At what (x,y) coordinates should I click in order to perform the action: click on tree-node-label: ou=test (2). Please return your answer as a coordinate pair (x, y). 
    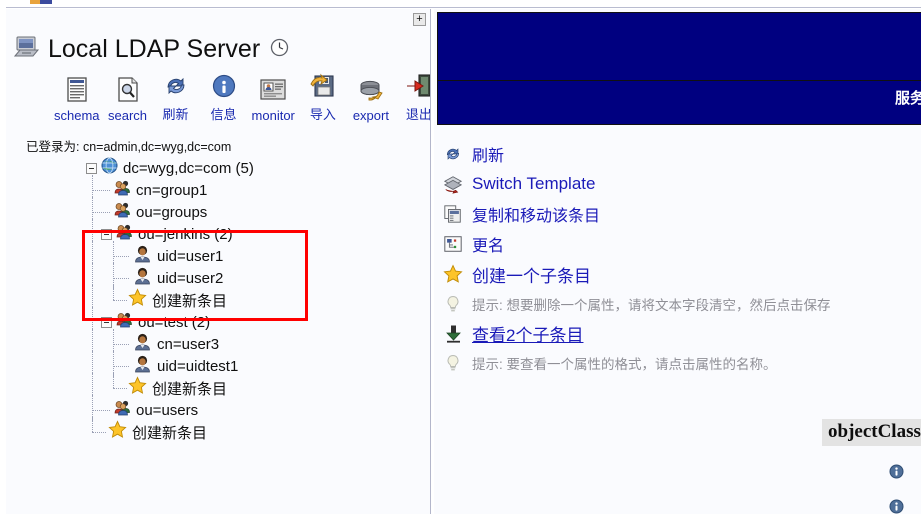
    Looking at the image, I should click on (174, 322).